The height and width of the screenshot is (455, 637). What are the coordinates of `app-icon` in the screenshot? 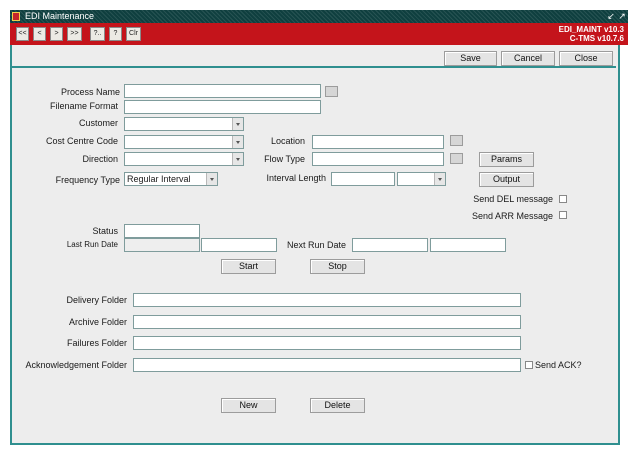 It's located at (16, 16).